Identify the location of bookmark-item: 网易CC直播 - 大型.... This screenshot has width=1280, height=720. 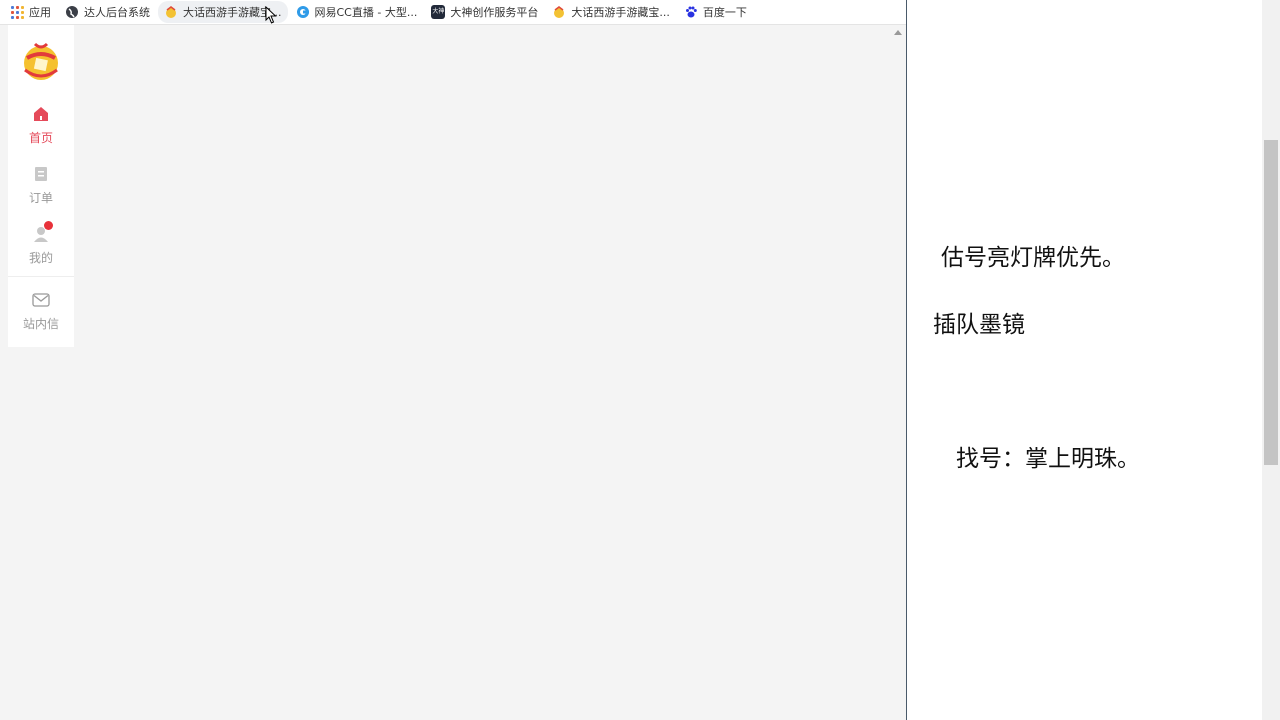
(357, 12).